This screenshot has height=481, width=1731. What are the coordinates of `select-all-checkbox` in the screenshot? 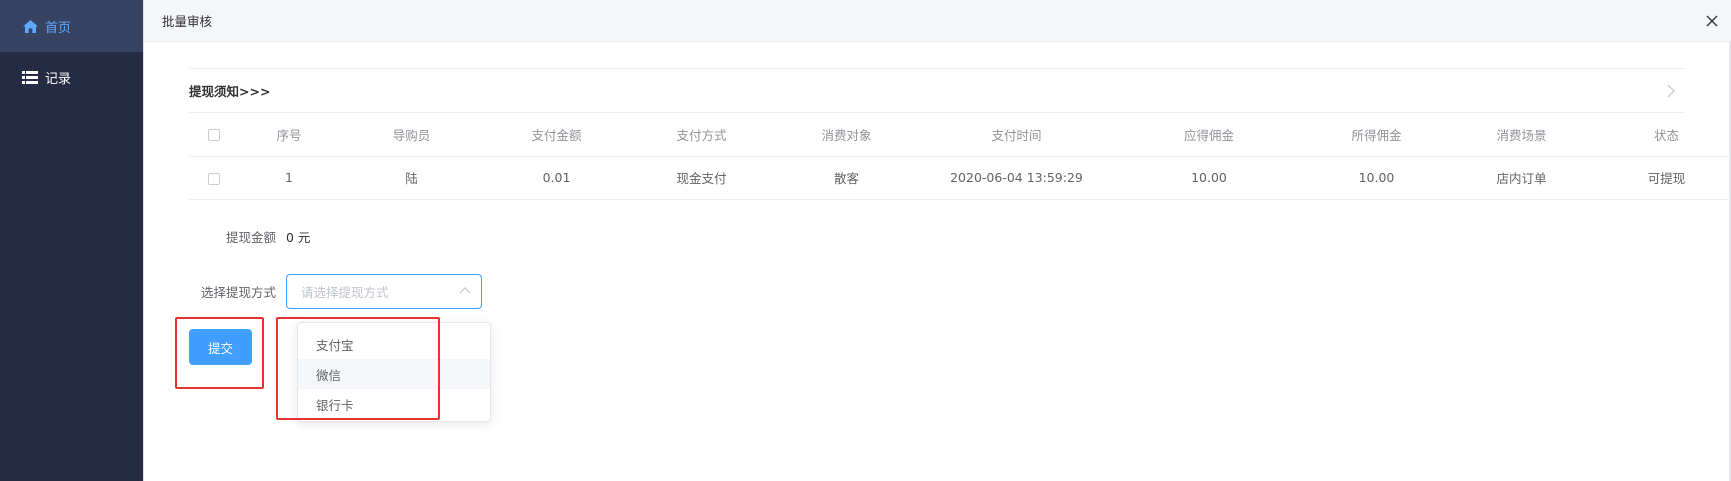 It's located at (214, 135).